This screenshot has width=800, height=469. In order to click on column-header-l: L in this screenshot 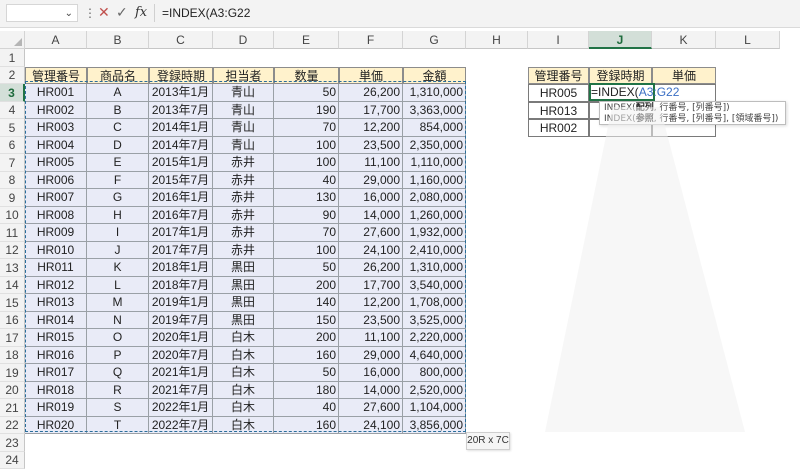, I will do `click(748, 40)`.